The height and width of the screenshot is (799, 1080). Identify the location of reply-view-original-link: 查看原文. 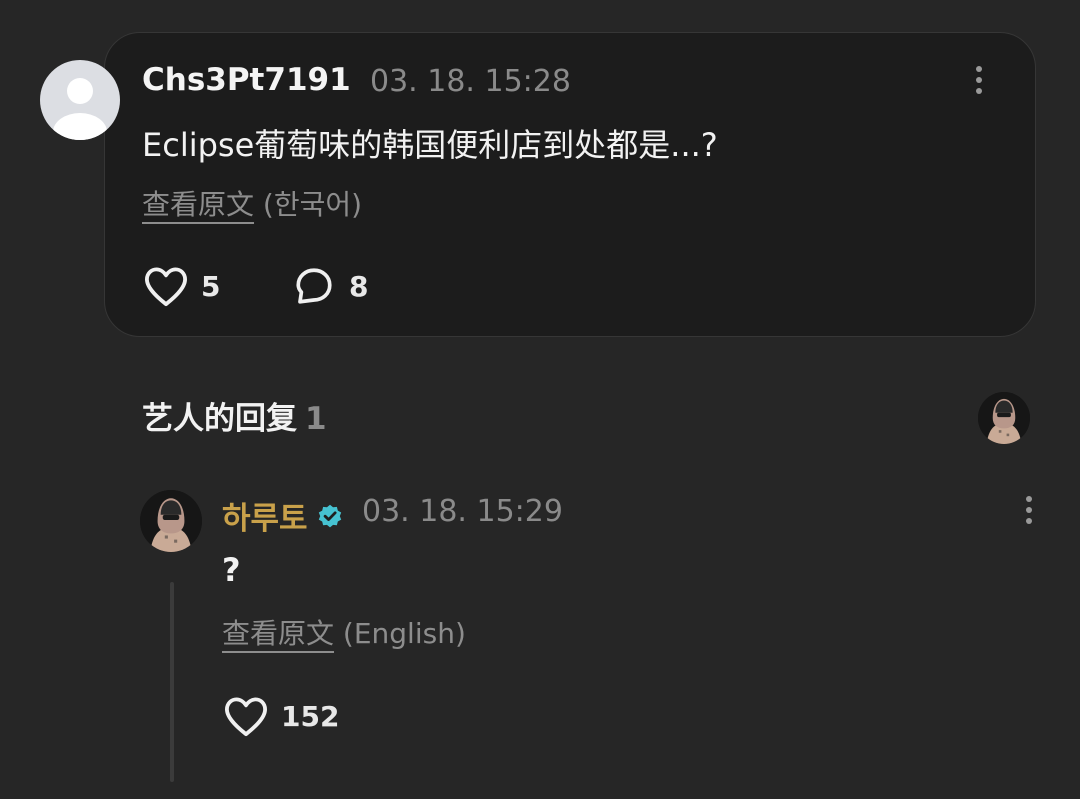
(278, 633).